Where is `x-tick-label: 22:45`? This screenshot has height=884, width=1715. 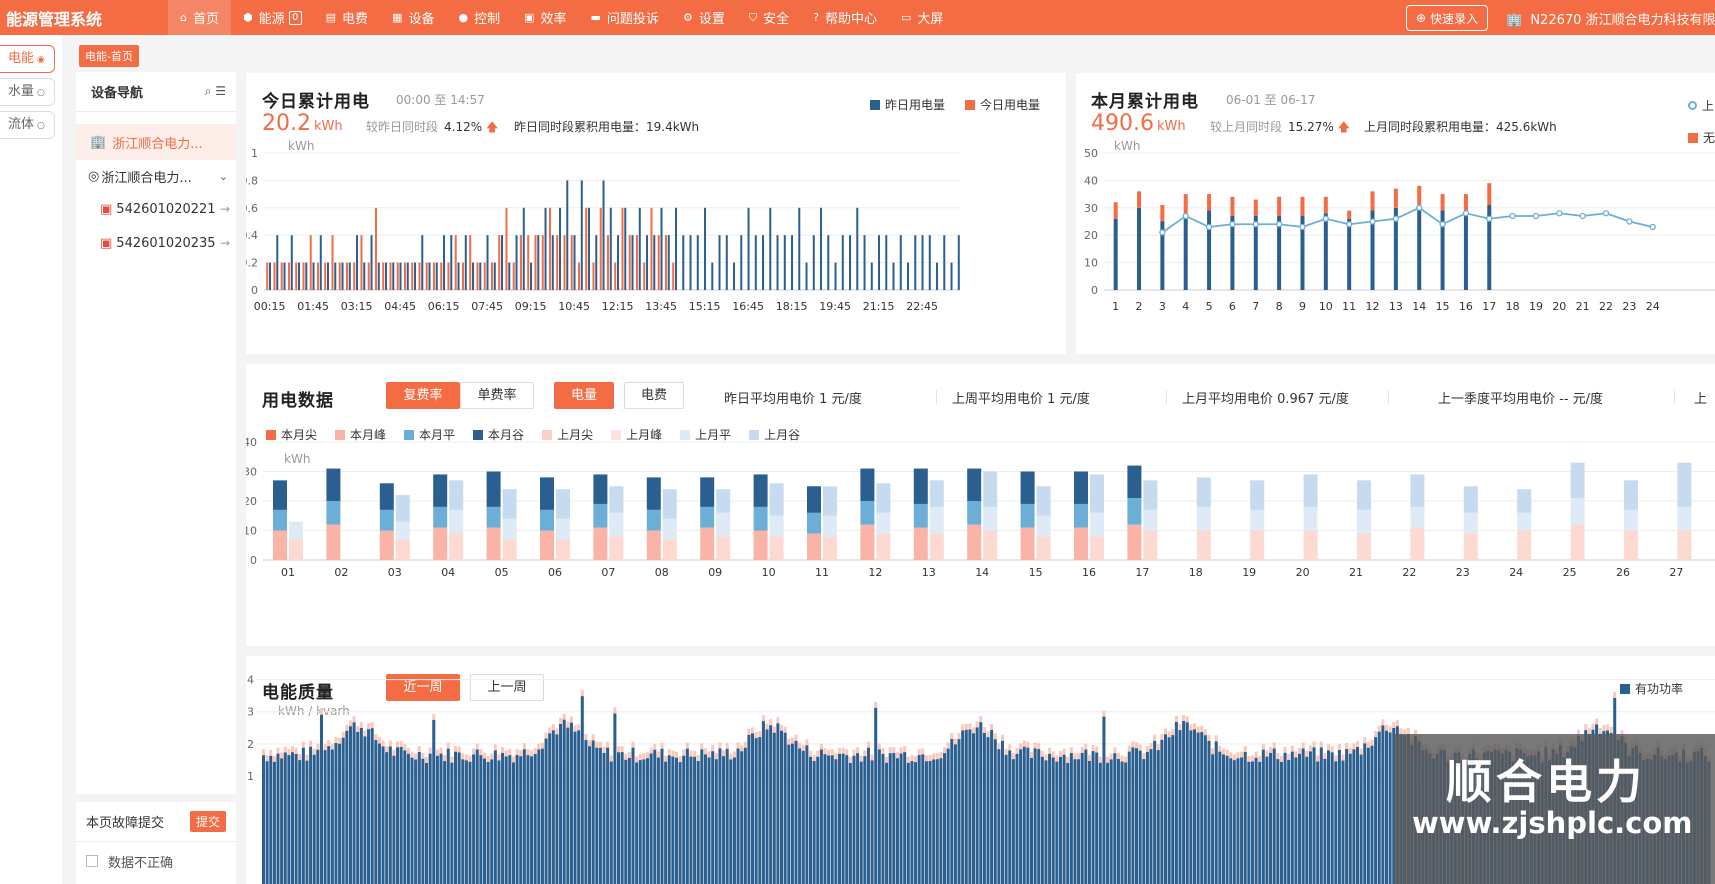
x-tick-label: 22:45 is located at coordinates (922, 306).